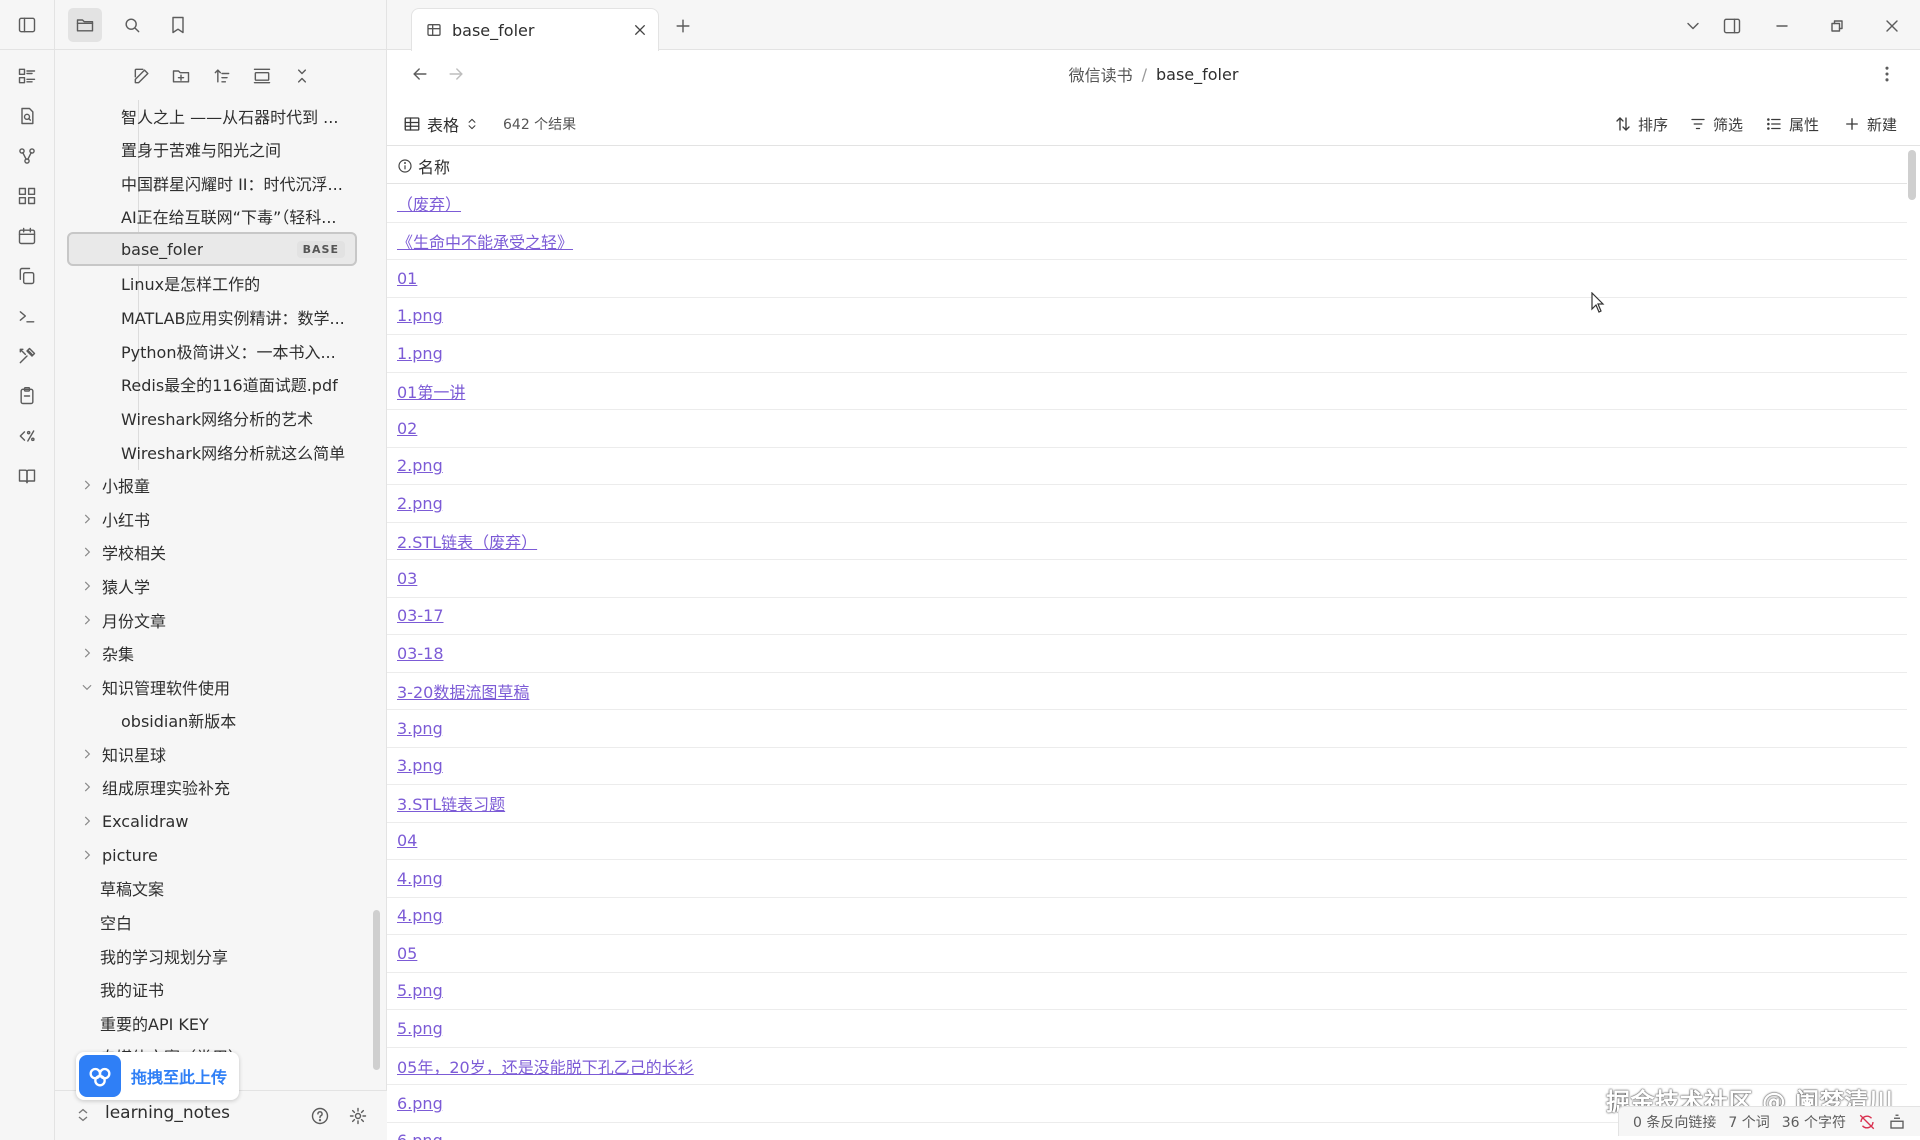  I want to click on file-item: 草稿文案, so click(213, 888).